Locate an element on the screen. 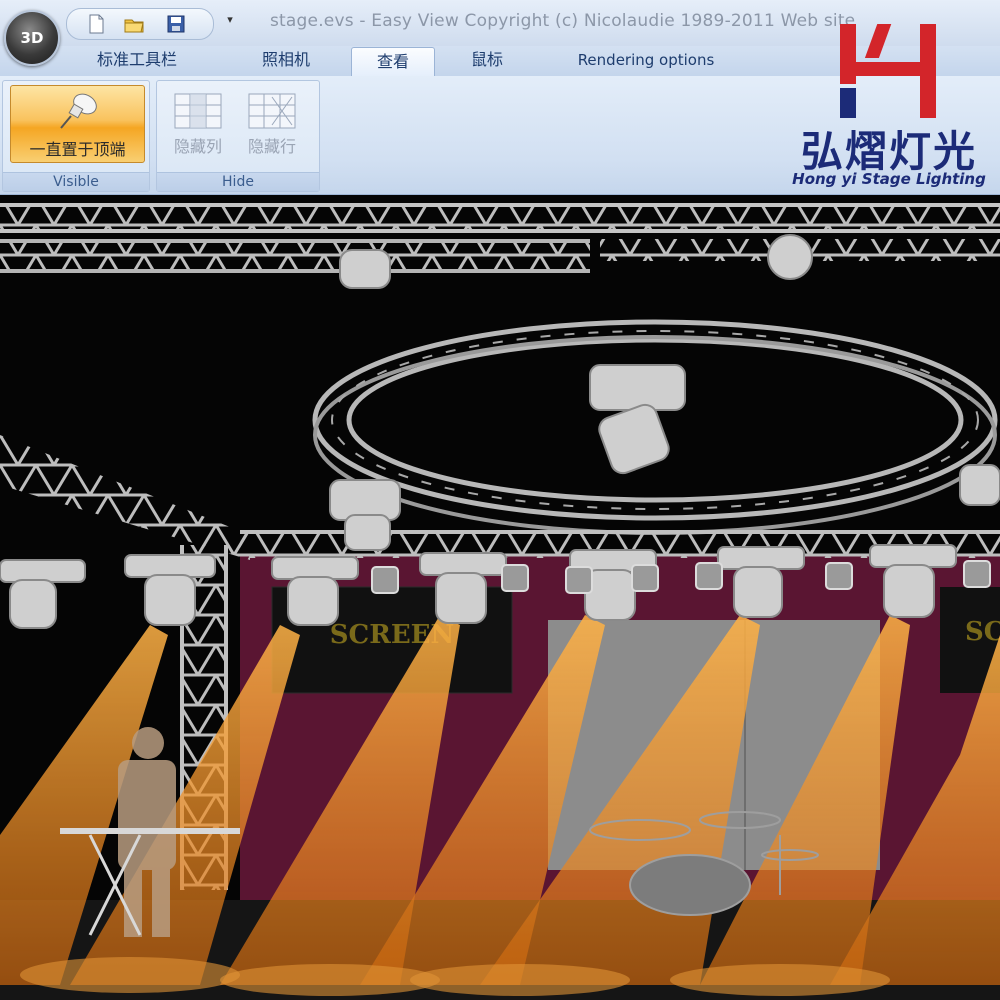 This screenshot has height=1000, width=1000. hide-rows-icon is located at coordinates (272, 111).